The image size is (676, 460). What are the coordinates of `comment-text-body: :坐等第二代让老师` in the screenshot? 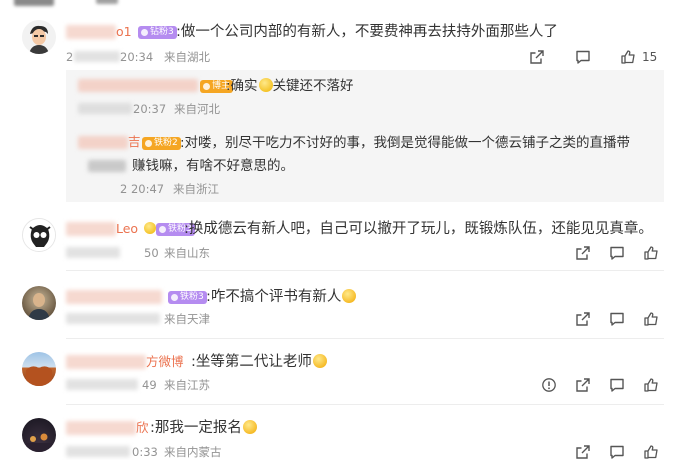 It's located at (251, 362).